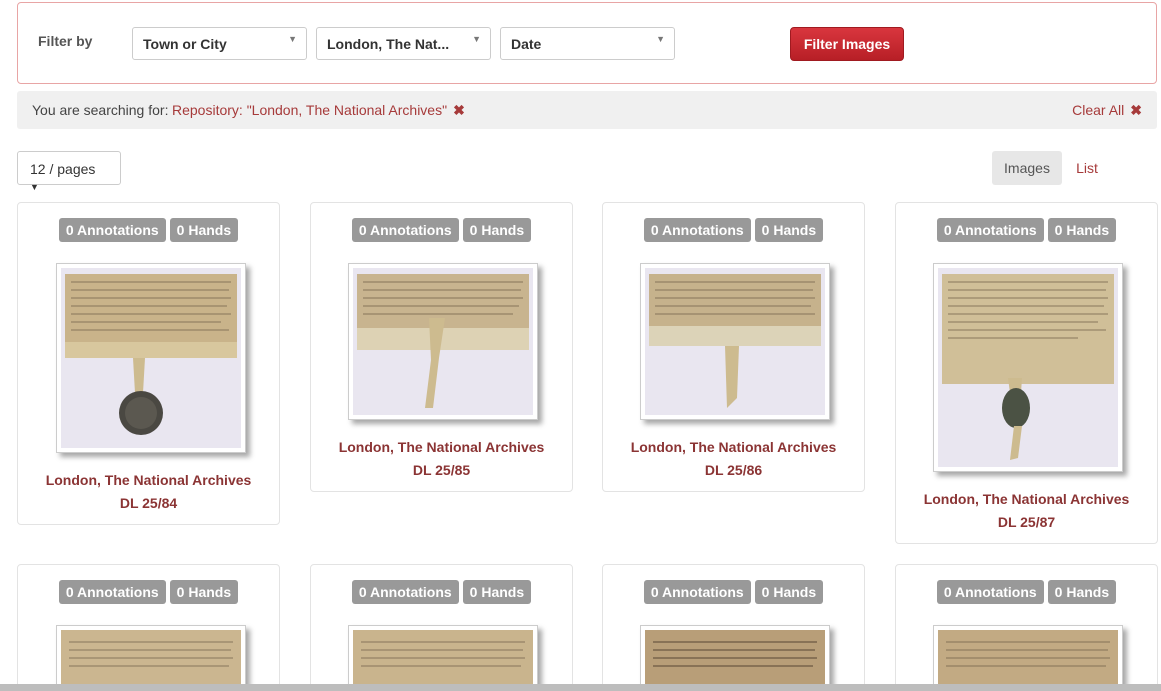 Image resolution: width=1161 pixels, height=691 pixels. What do you see at coordinates (733, 459) in the screenshot?
I see `card-caption: London, The National Archives DL 25/86` at bounding box center [733, 459].